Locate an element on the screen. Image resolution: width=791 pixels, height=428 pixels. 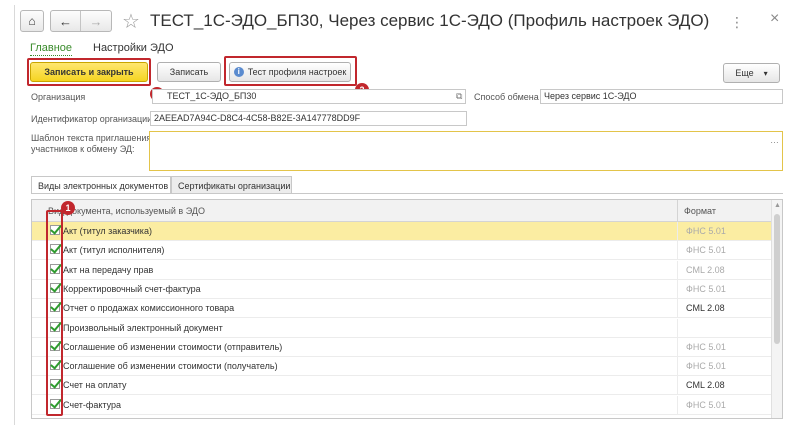
favorite-star-icon: ☆ is located at coordinates (131, 21).